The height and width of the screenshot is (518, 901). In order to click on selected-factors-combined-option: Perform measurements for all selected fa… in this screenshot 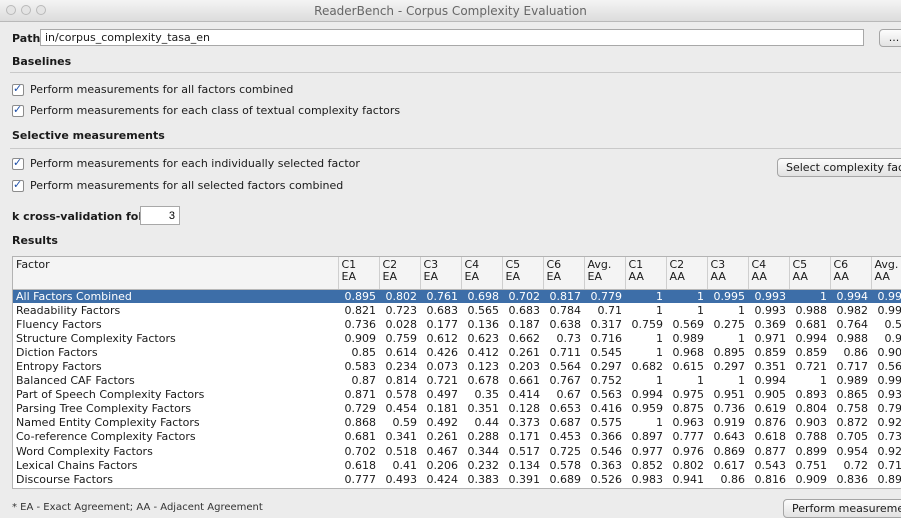, I will do `click(177, 185)`.